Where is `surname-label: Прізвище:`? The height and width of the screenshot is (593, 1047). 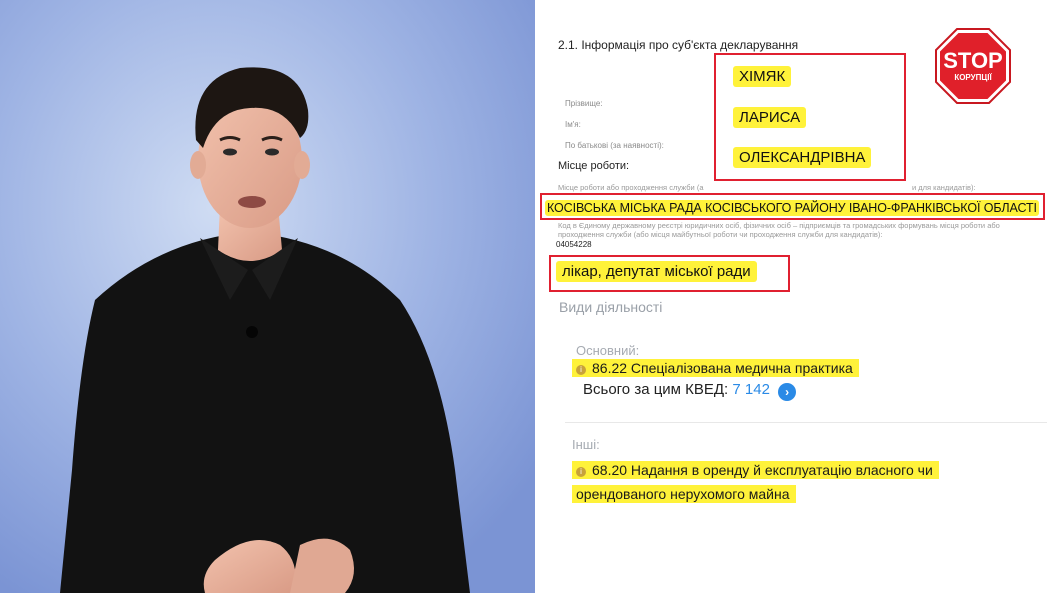
surname-label: Прізвище: is located at coordinates (584, 103).